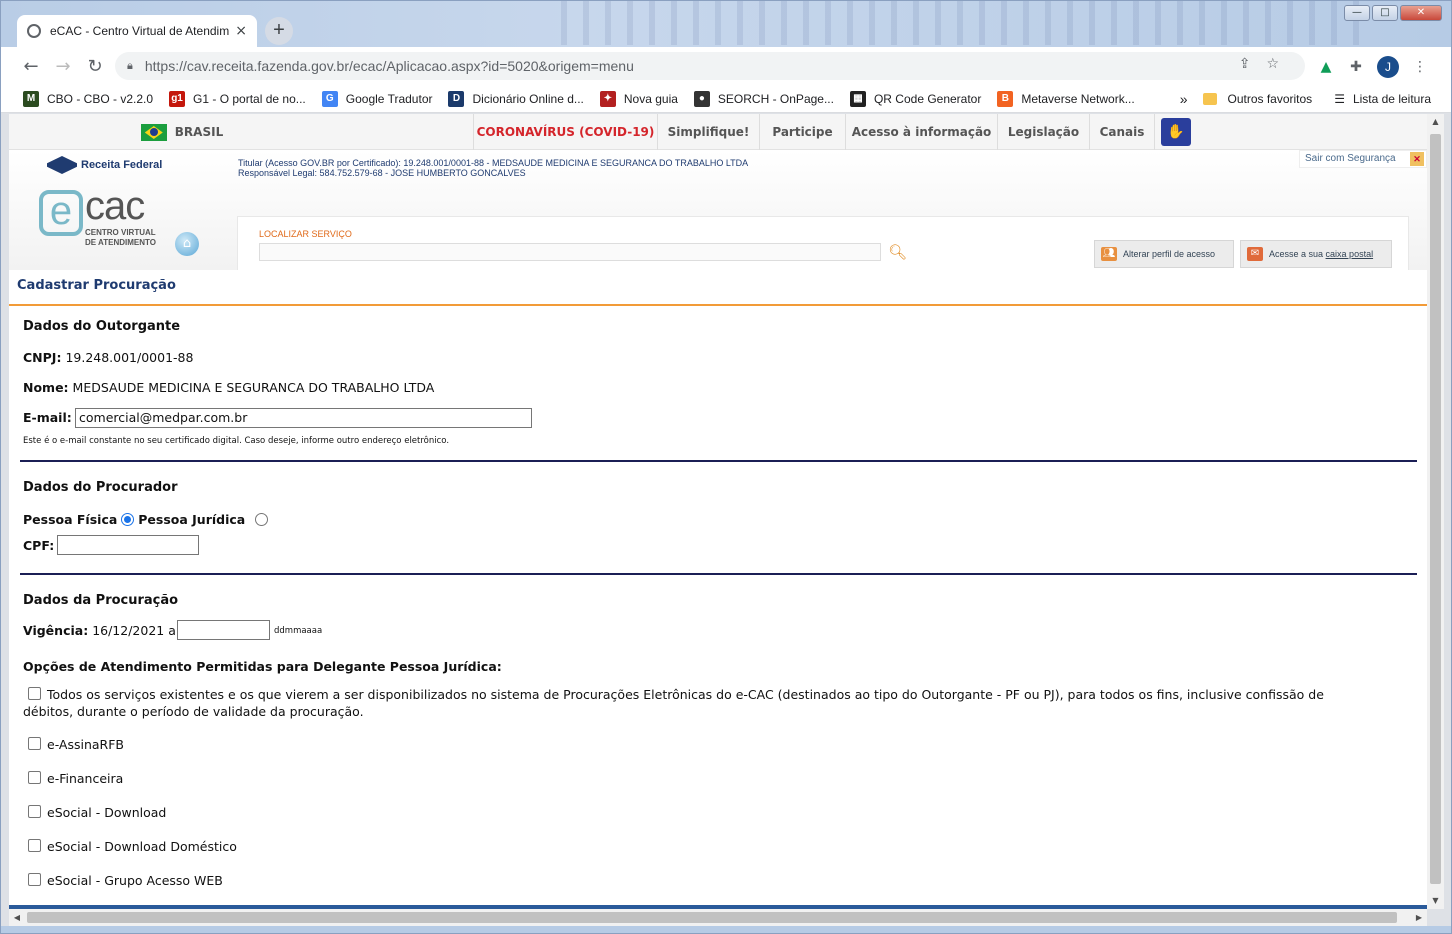 The width and height of the screenshot is (1452, 934). I want to click on ecac-logo: e cac CENTRO VIRTUAL DE ATENDIMENTO, so click(99, 218).